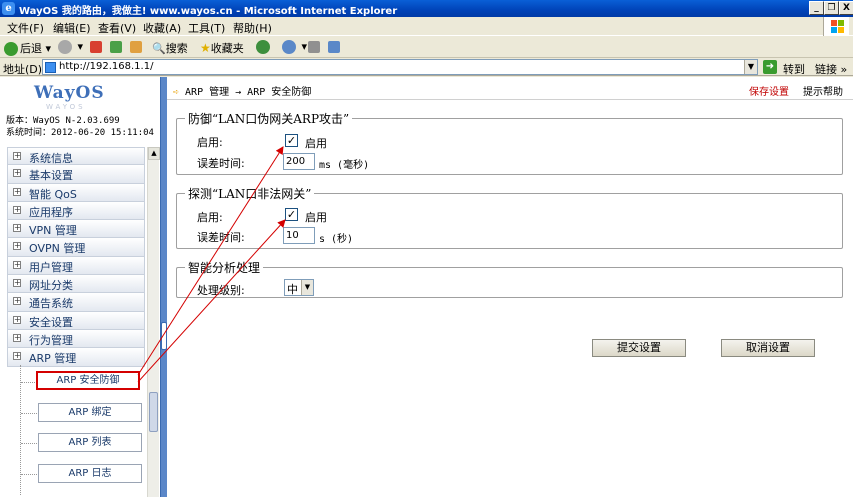 The image size is (853, 497). What do you see at coordinates (252, 28) in the screenshot?
I see `menu-help: 帮助(H)` at bounding box center [252, 28].